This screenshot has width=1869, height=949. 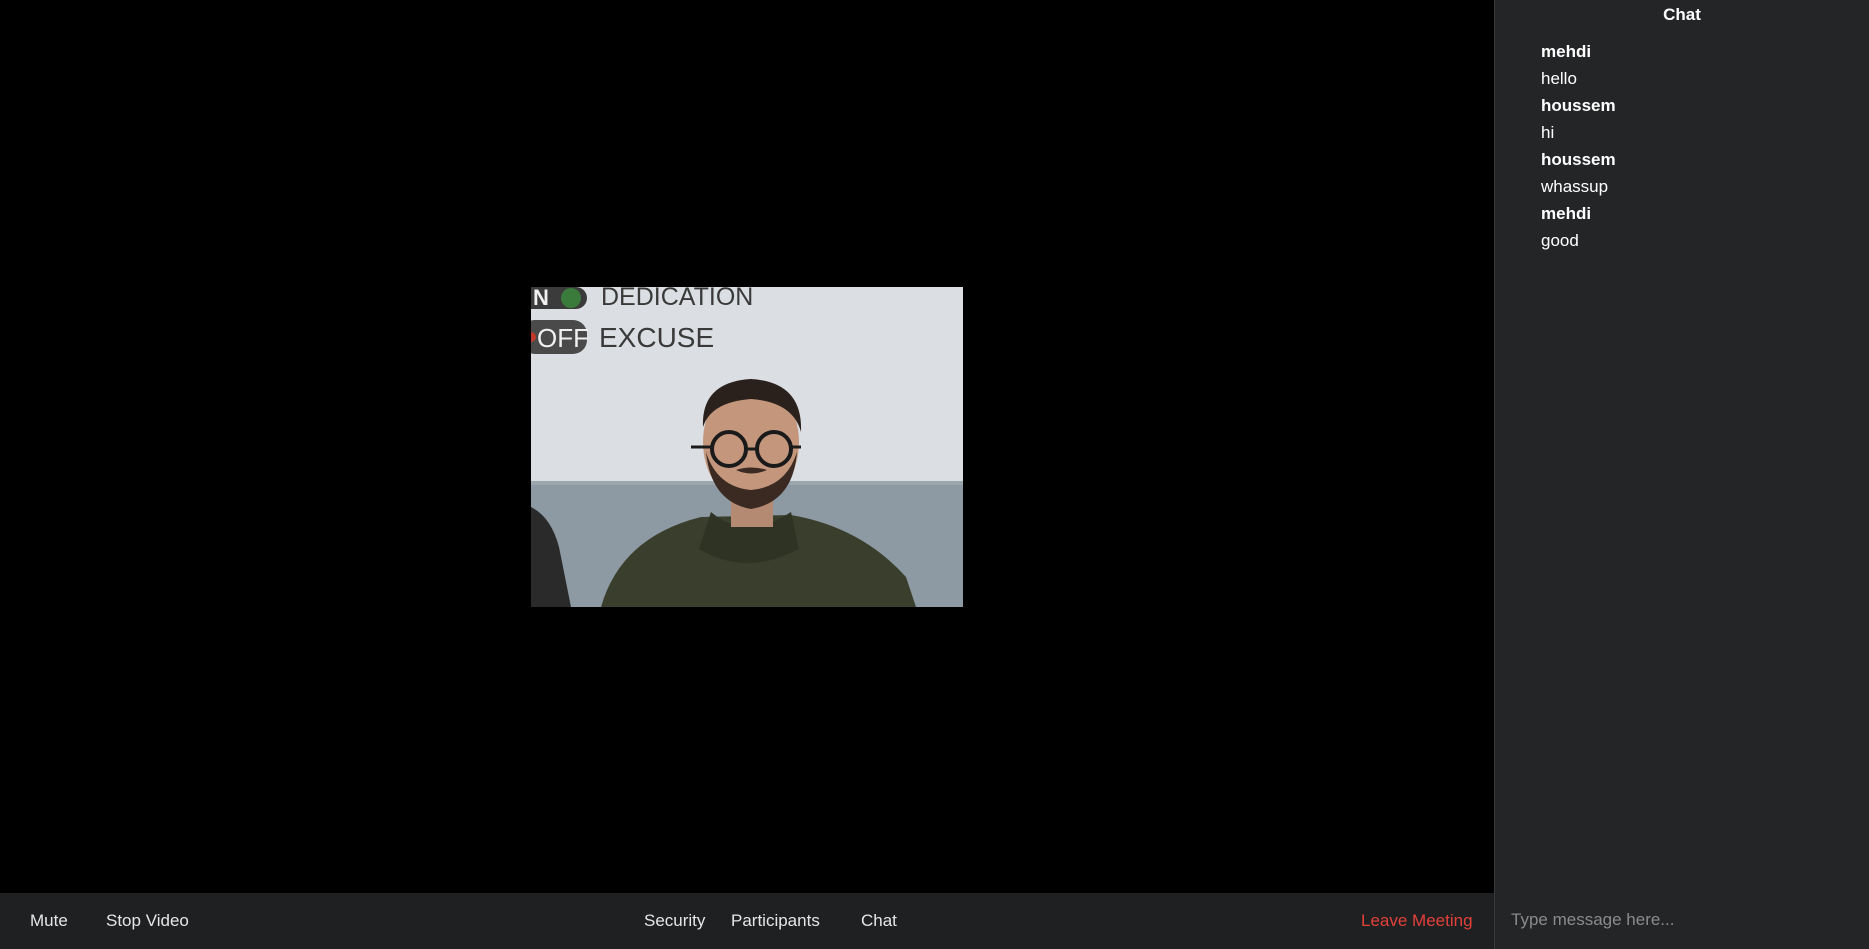 I want to click on mute-button: Mute, so click(x=49, y=921).